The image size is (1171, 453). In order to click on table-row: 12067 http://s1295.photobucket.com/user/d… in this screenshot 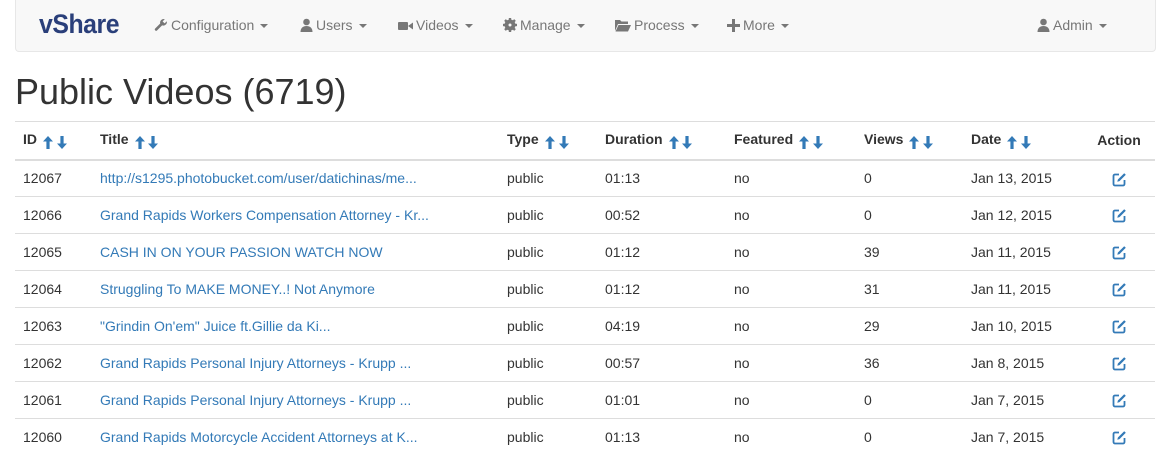, I will do `click(585, 178)`.